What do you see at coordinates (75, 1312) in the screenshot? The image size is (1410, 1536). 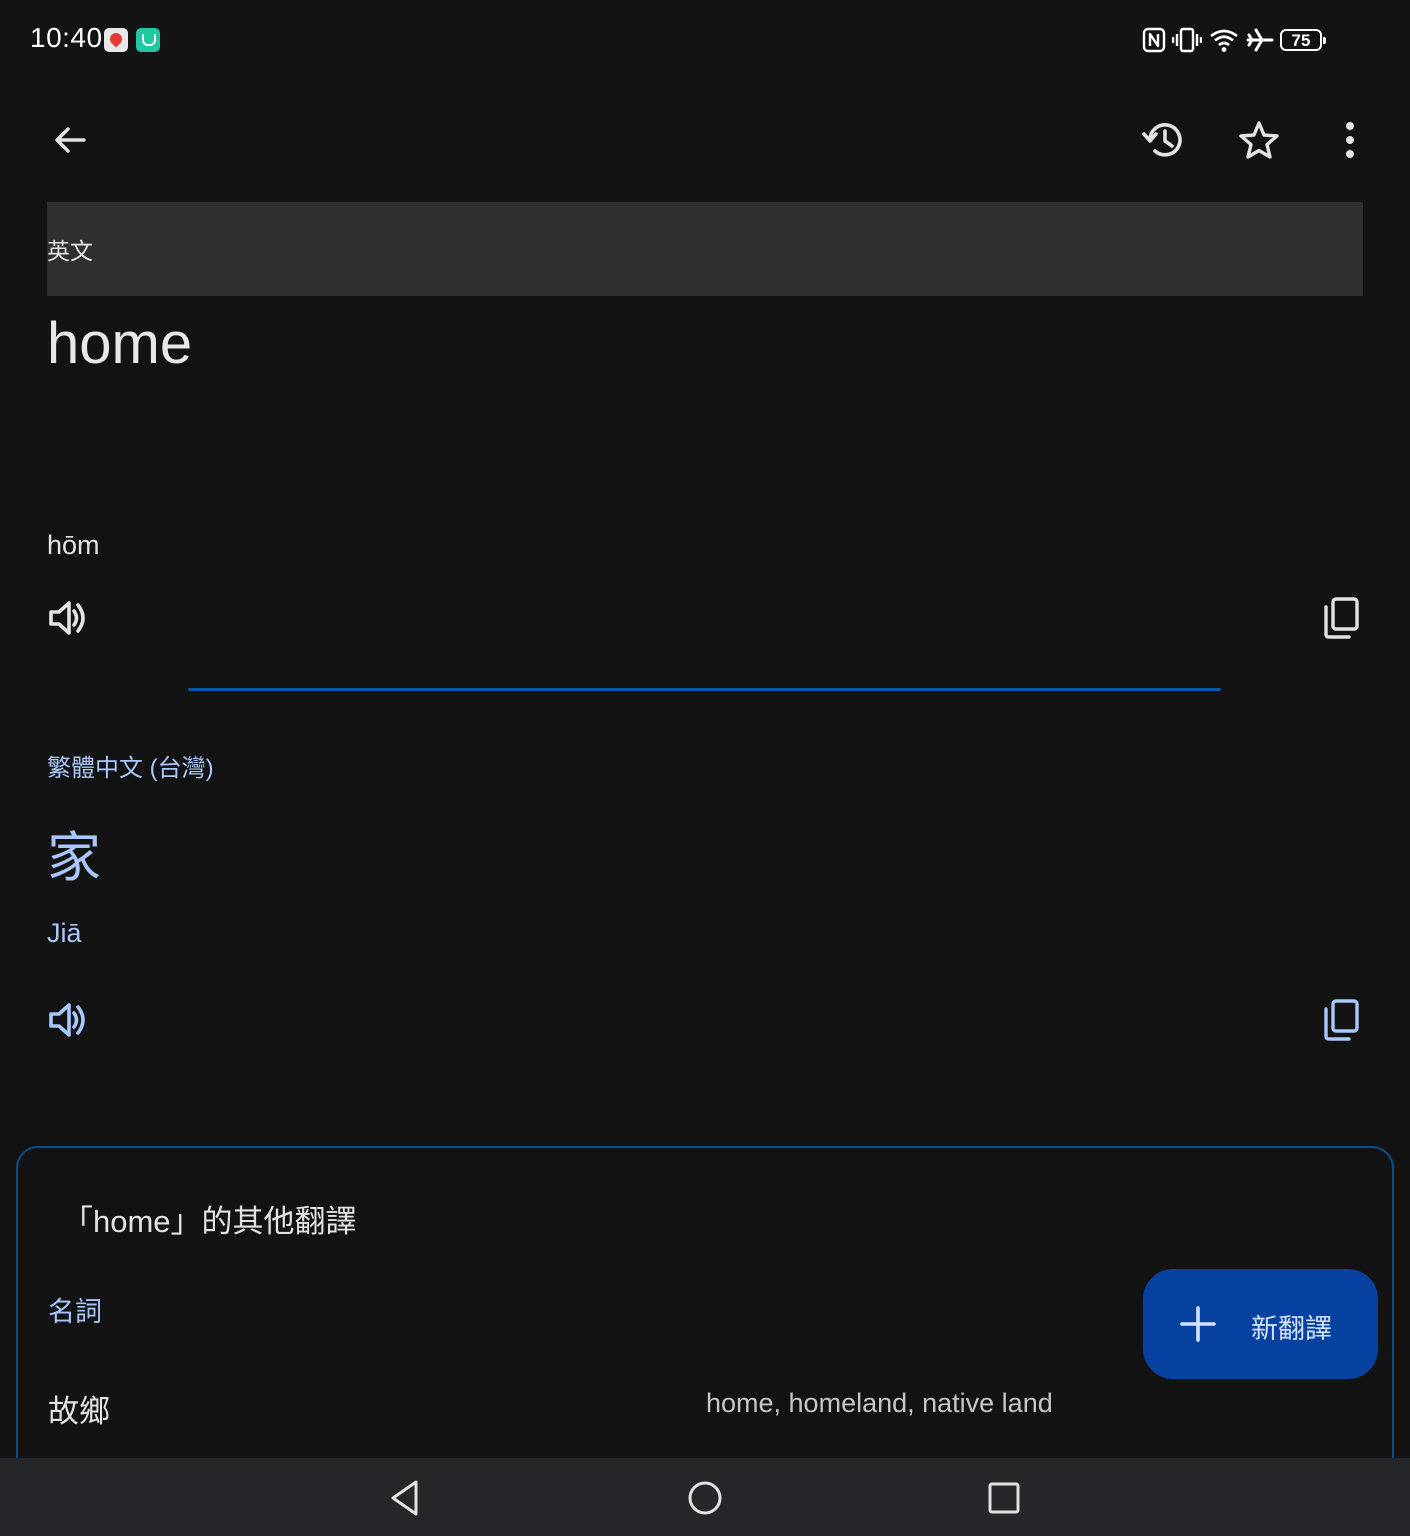 I see `part-of-speech-label: 名詞` at bounding box center [75, 1312].